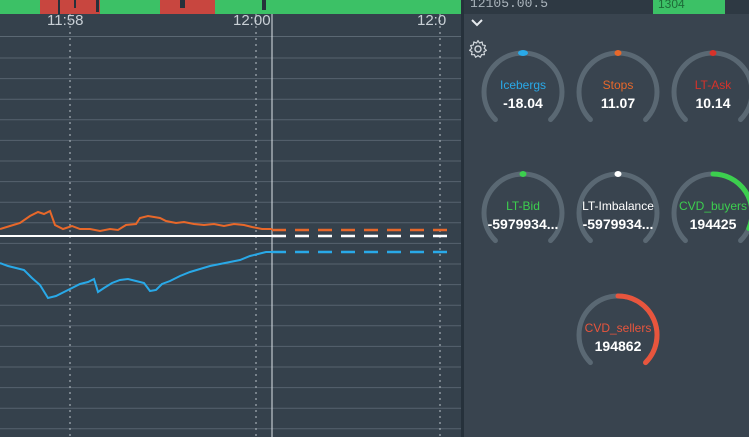 This screenshot has height=437, width=749. I want to click on gauge-label: LT-Bid, so click(523, 206).